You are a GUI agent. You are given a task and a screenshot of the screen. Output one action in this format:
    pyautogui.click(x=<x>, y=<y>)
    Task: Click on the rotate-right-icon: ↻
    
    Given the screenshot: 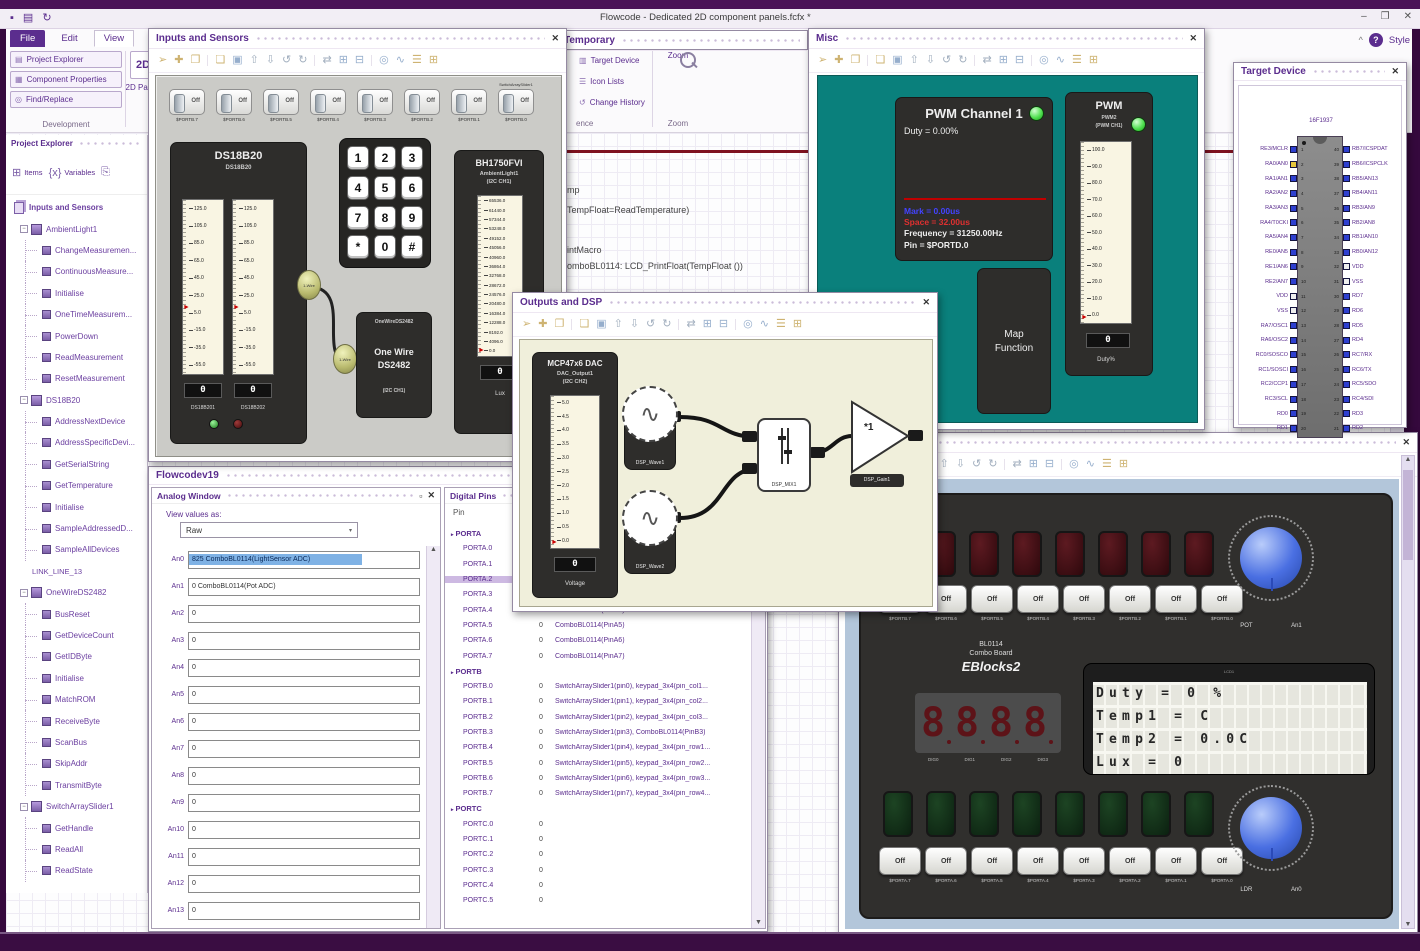 What is the action you would take?
    pyautogui.click(x=666, y=324)
    